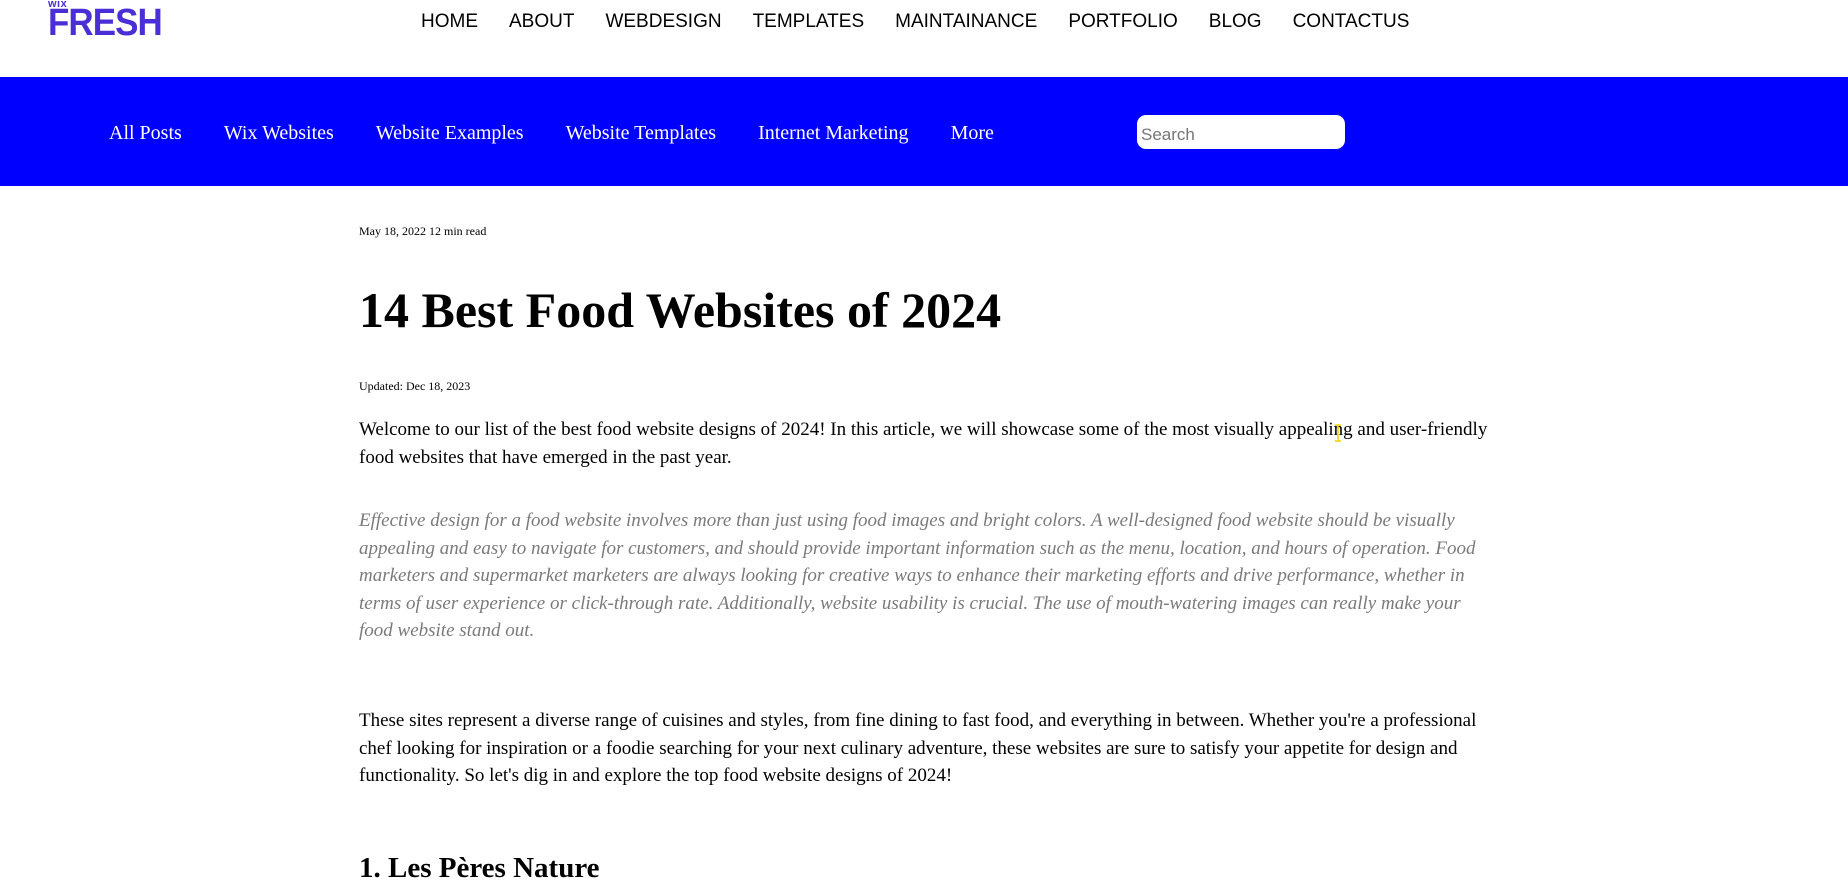 The height and width of the screenshot is (880, 1848). What do you see at coordinates (809, 22) in the screenshot?
I see `nav-templates: TEMPLATES` at bounding box center [809, 22].